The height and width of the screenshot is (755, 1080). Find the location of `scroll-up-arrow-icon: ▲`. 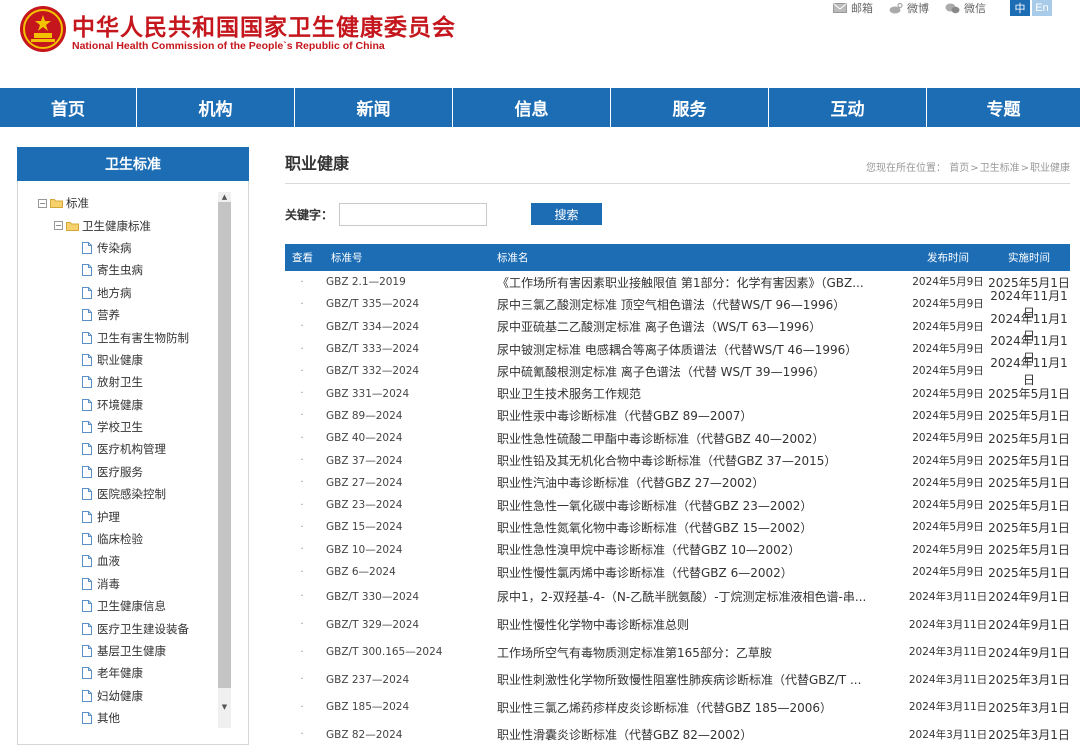

scroll-up-arrow-icon: ▲ is located at coordinates (224, 197).